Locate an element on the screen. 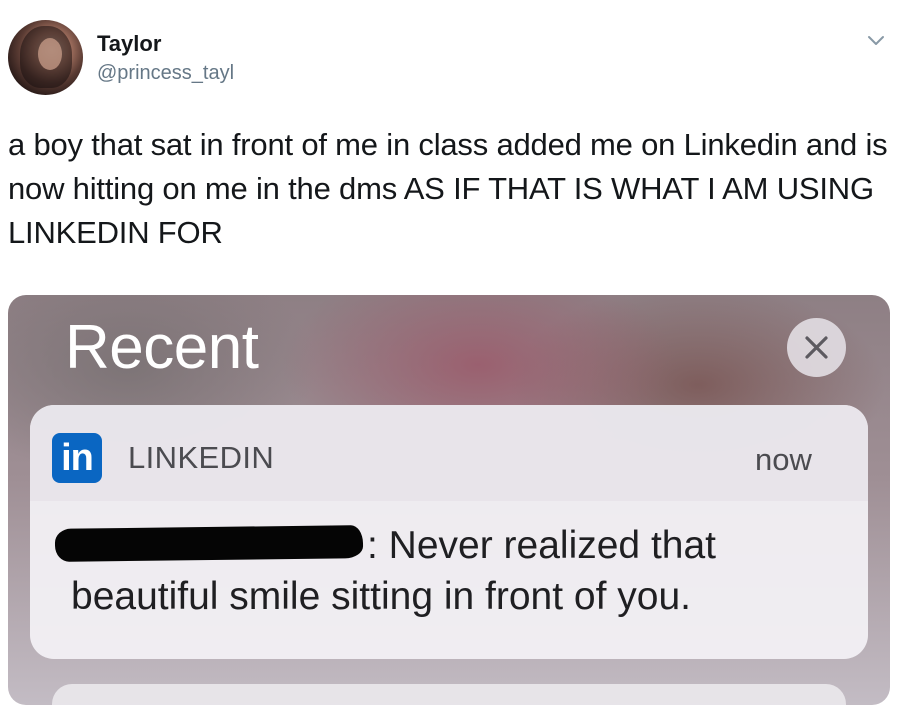 This screenshot has height=717, width=900. notification-time: now is located at coordinates (783, 459).